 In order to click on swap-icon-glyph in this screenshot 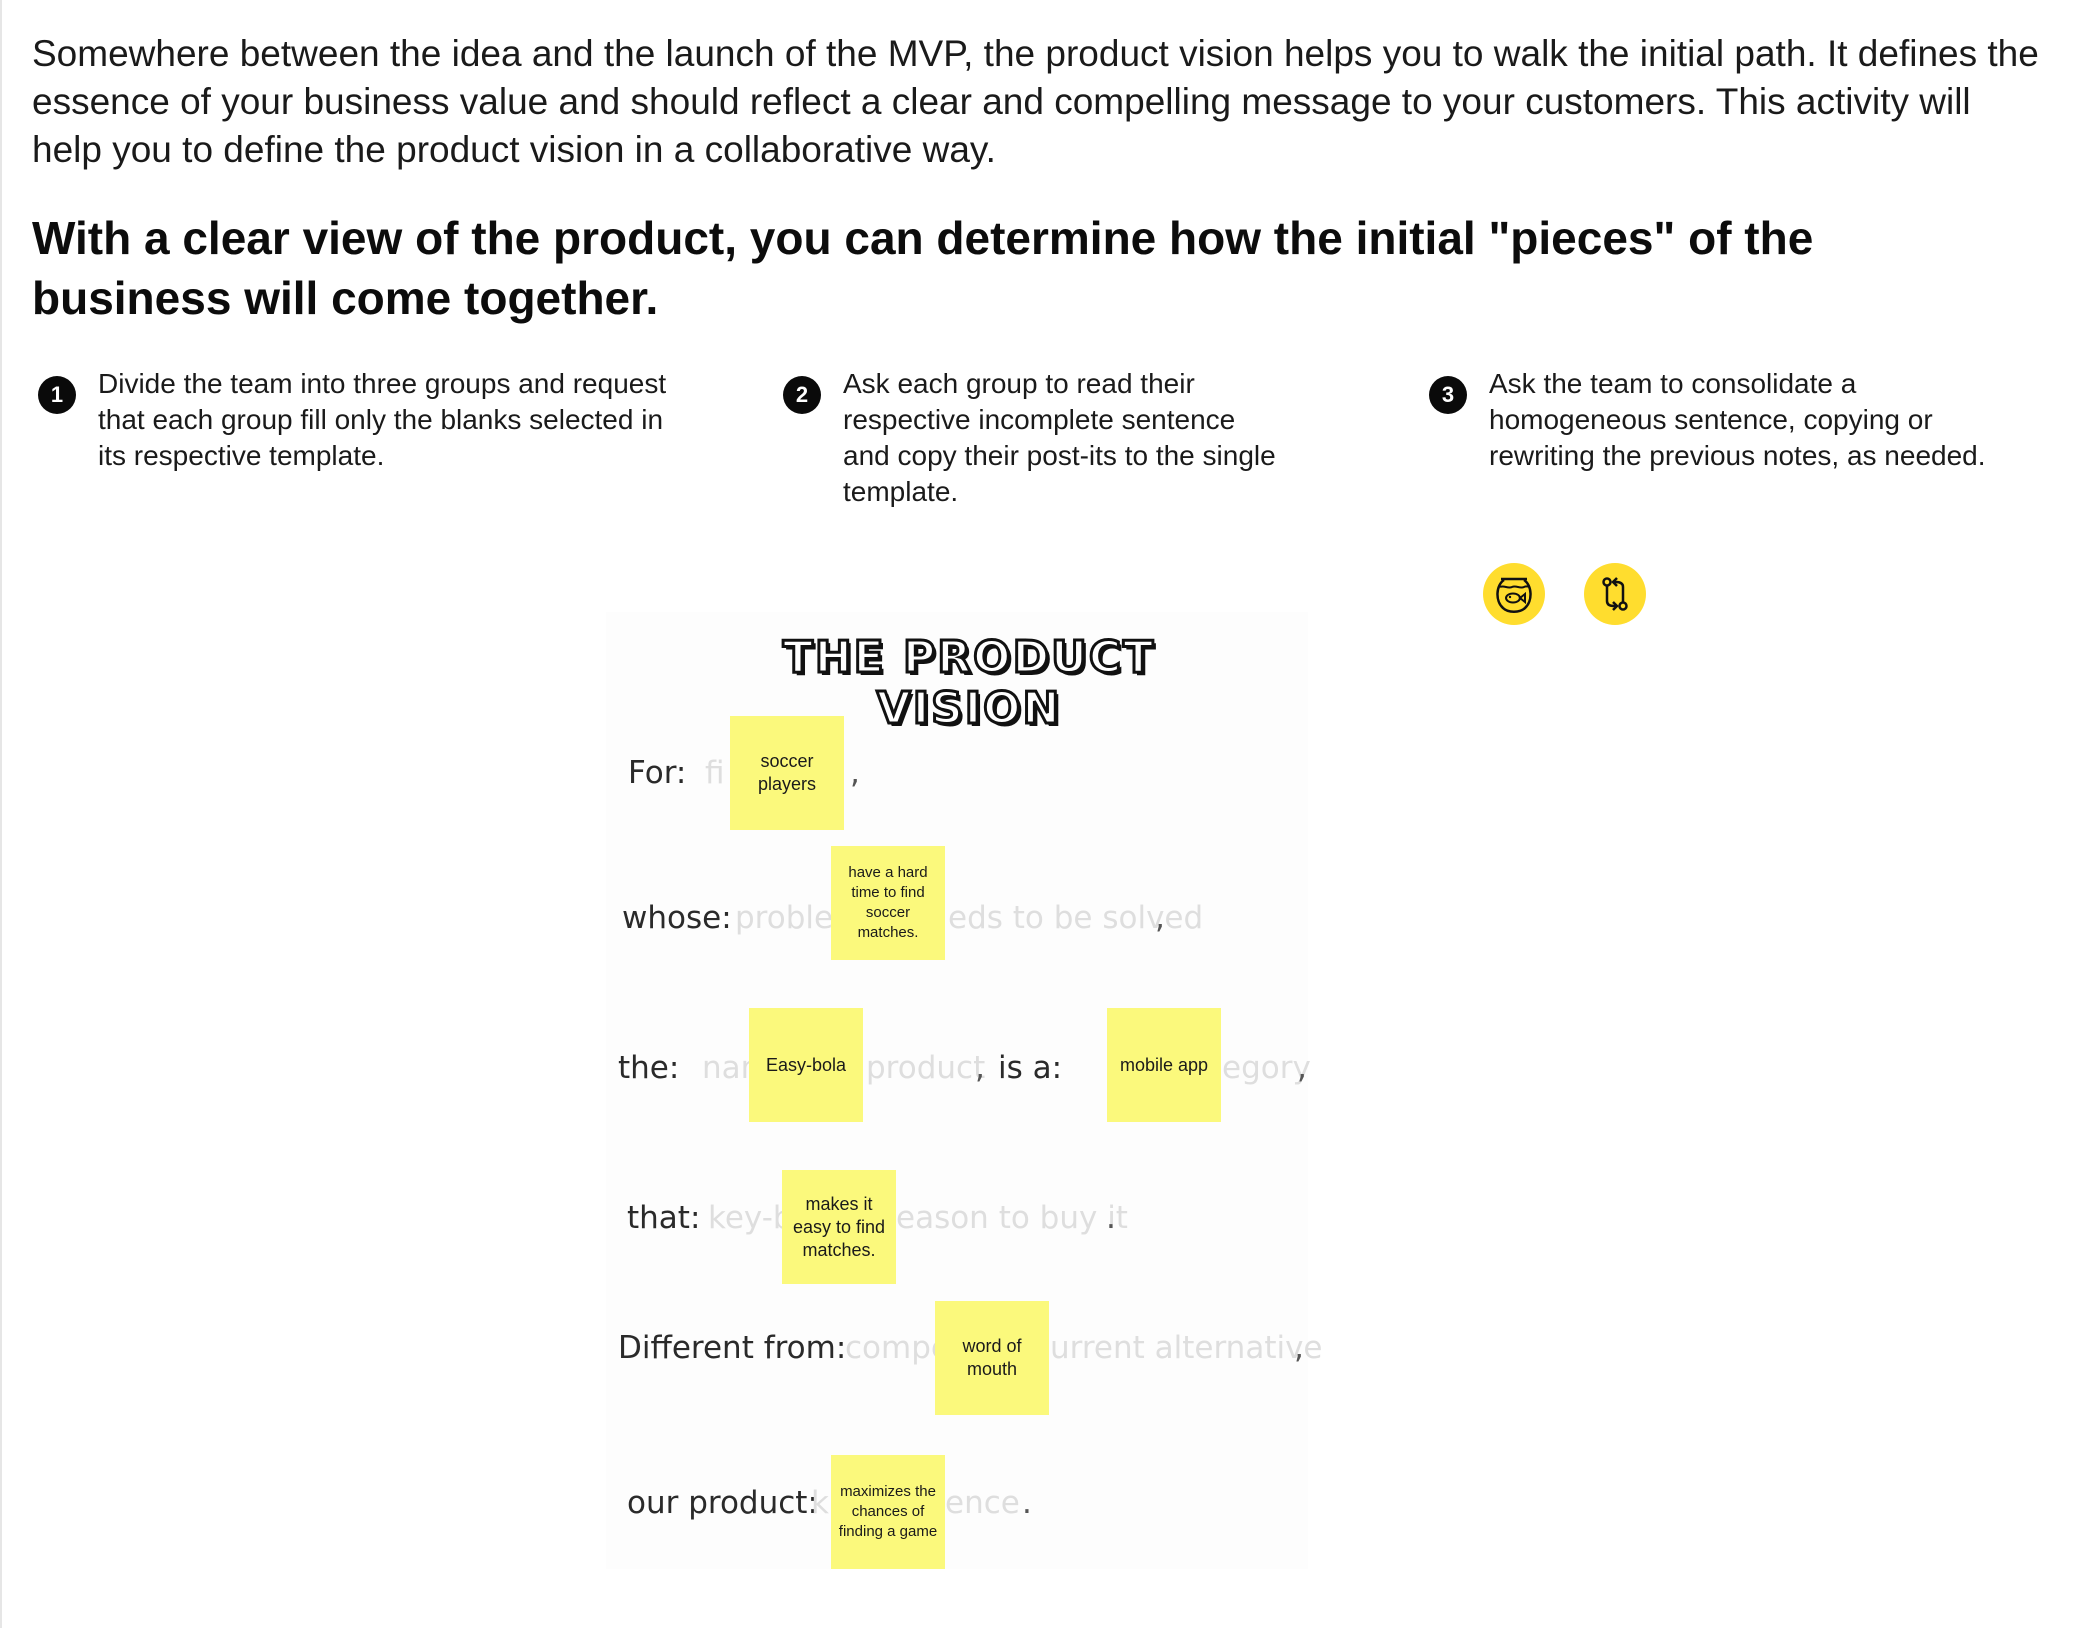, I will do `click(1615, 594)`.